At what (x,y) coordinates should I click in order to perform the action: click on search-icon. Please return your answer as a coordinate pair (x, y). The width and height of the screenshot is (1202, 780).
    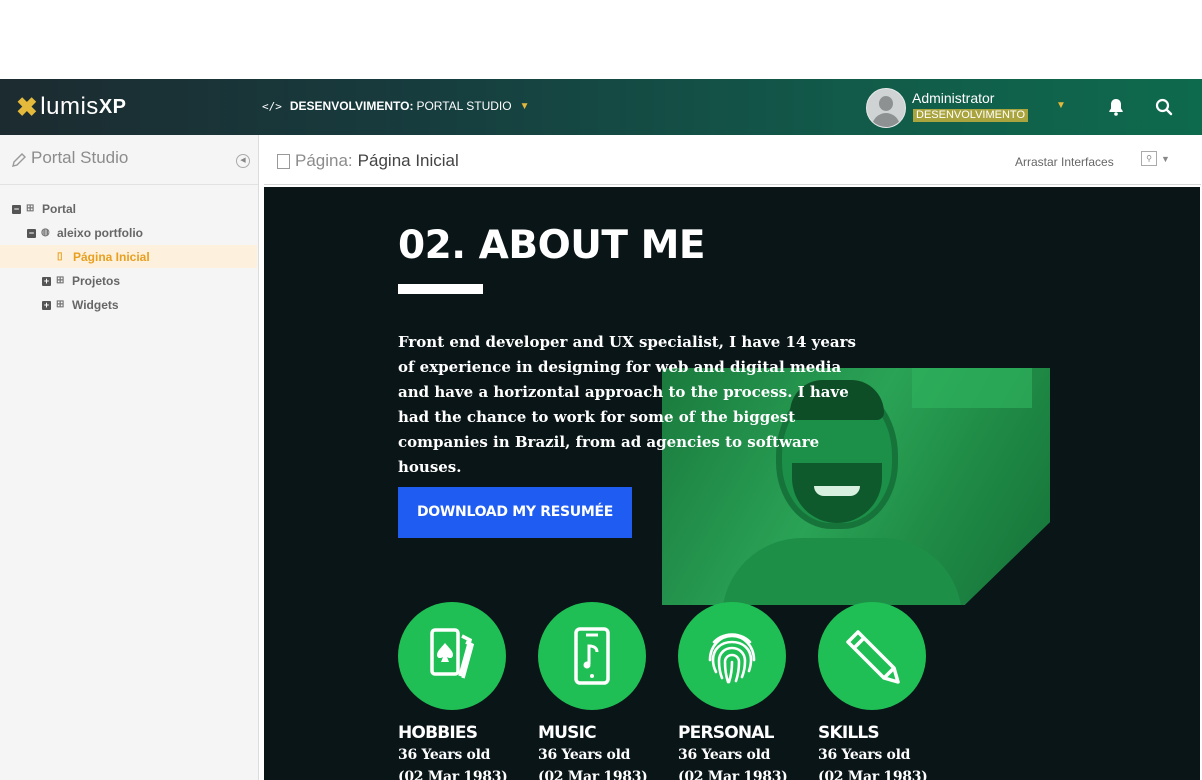
    Looking at the image, I should click on (1164, 107).